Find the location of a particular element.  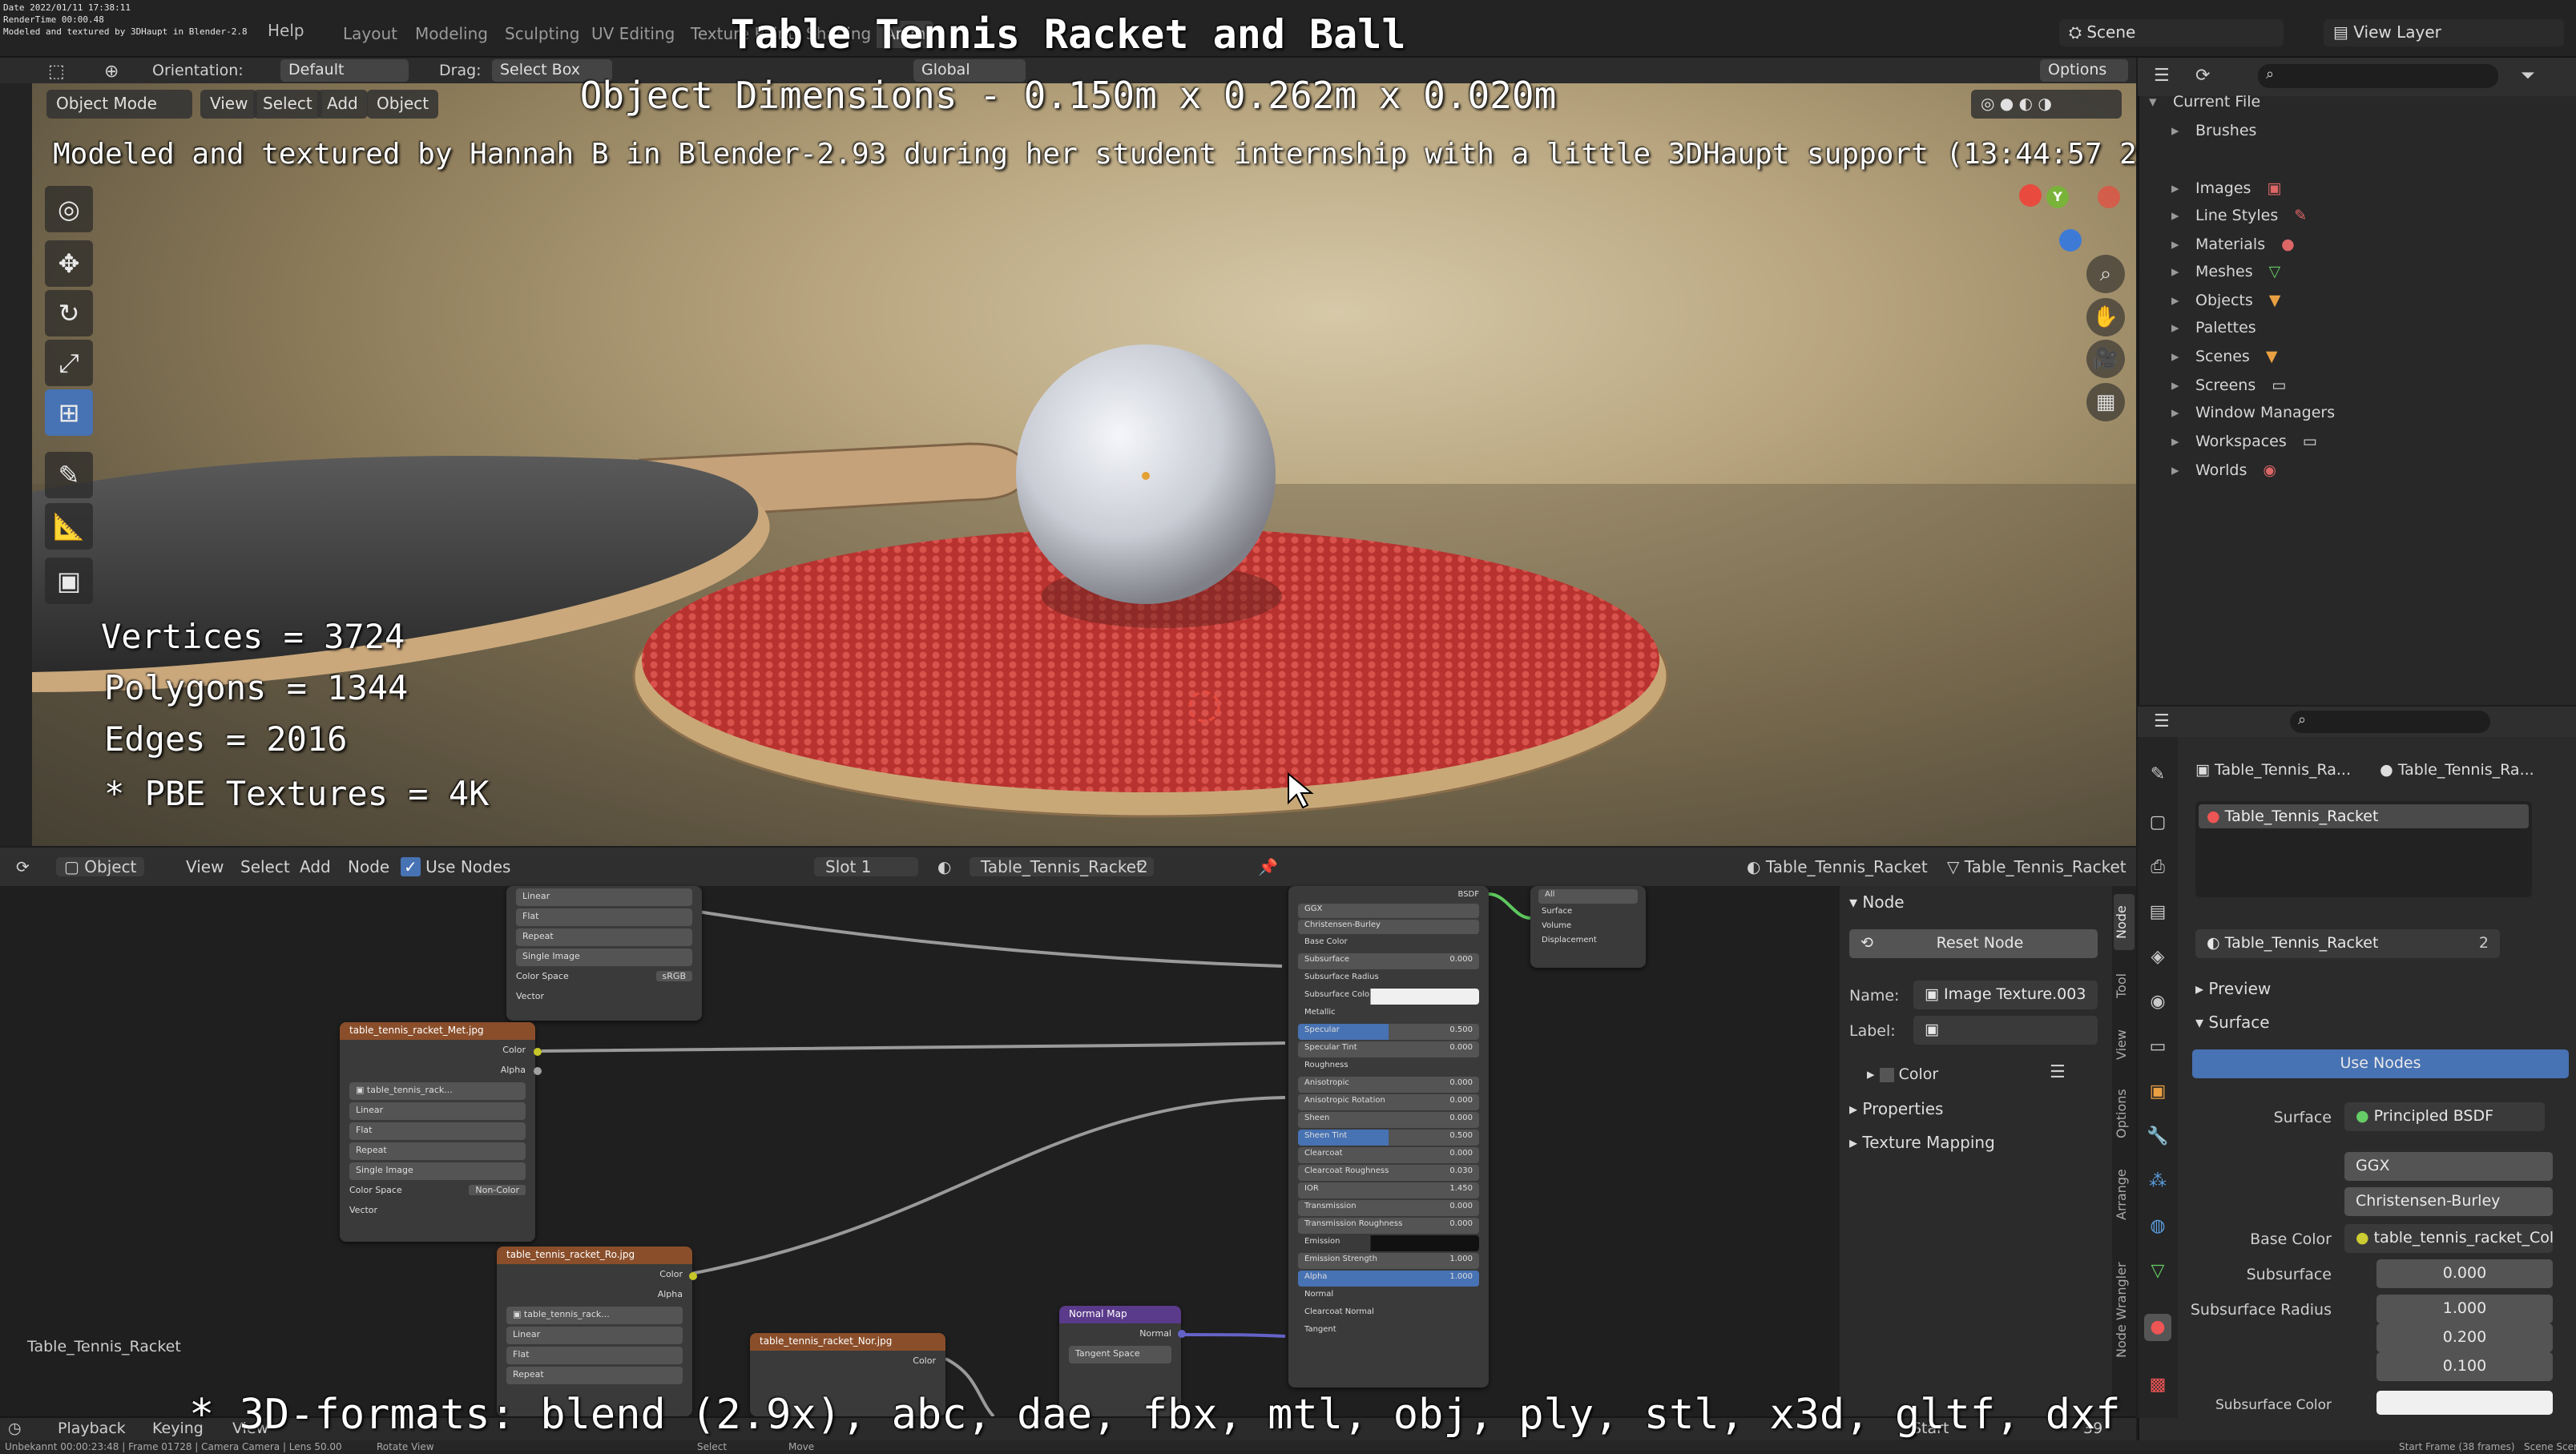

sidebar-tab-node: Node is located at coordinates (2124, 922).